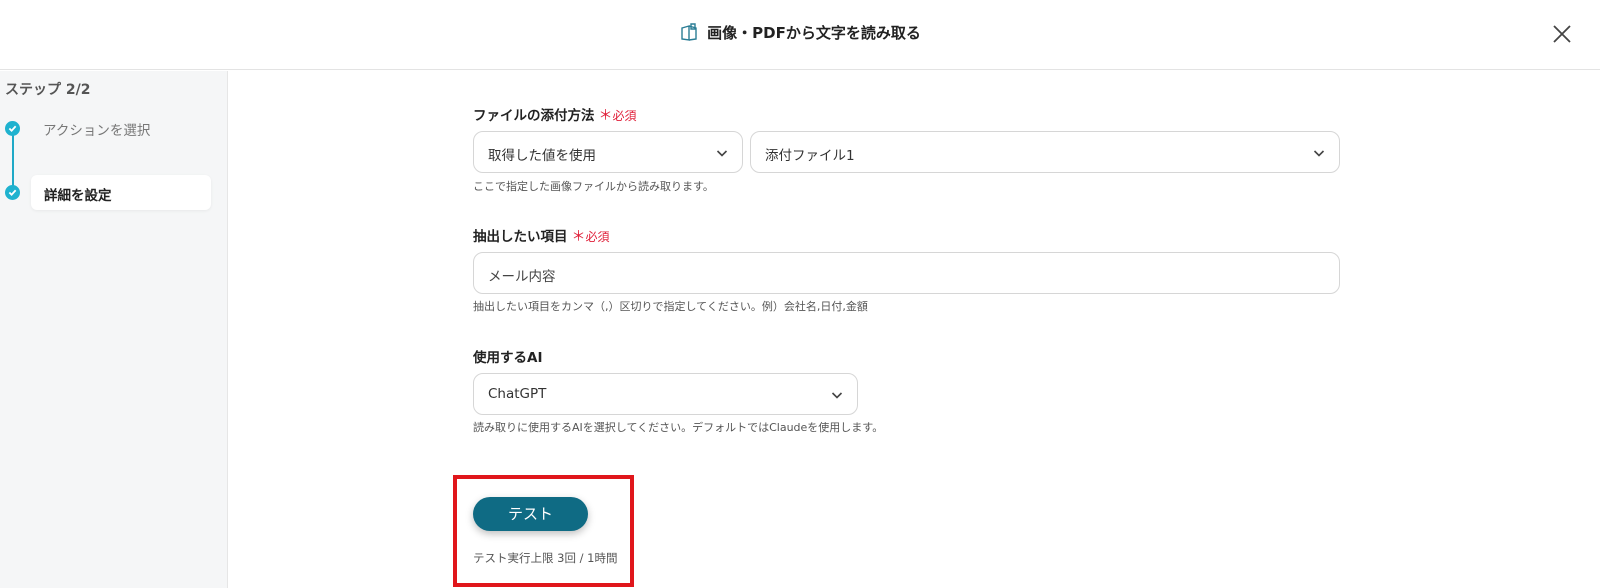 This screenshot has width=1600, height=588. What do you see at coordinates (670, 306) in the screenshot?
I see `extract-help-text: 抽出したい項目をカンマ（,）区切りで指定してください。例）会社名,日付,金額` at bounding box center [670, 306].